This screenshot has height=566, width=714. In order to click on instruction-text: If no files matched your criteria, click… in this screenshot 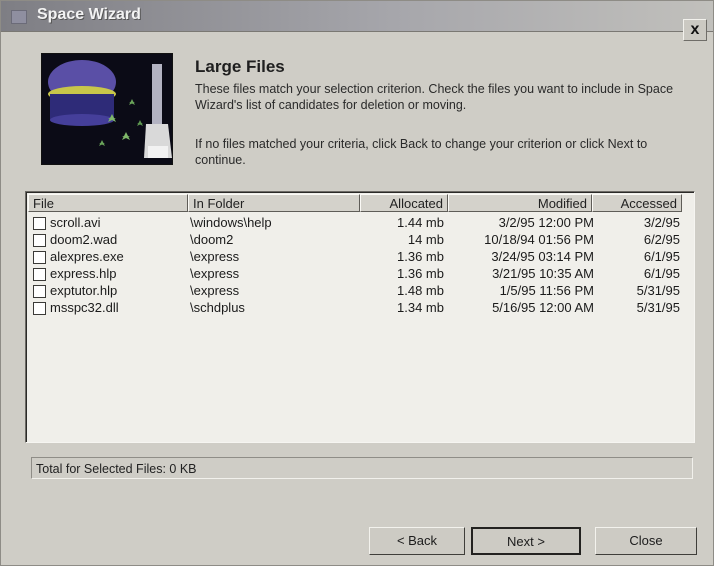, I will do `click(421, 152)`.